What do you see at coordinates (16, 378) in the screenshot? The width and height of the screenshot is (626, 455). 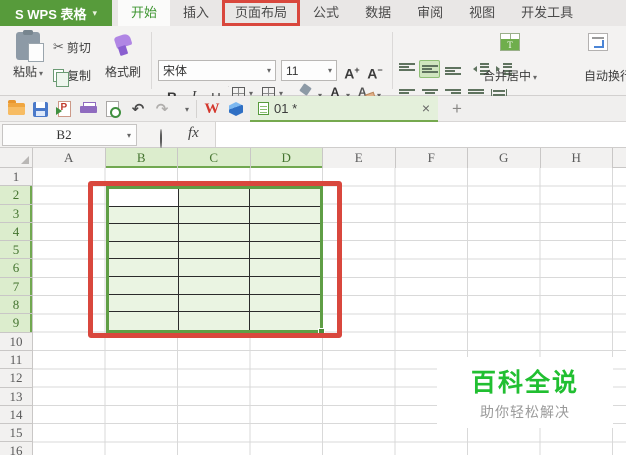 I see `row-header-12: 12` at bounding box center [16, 378].